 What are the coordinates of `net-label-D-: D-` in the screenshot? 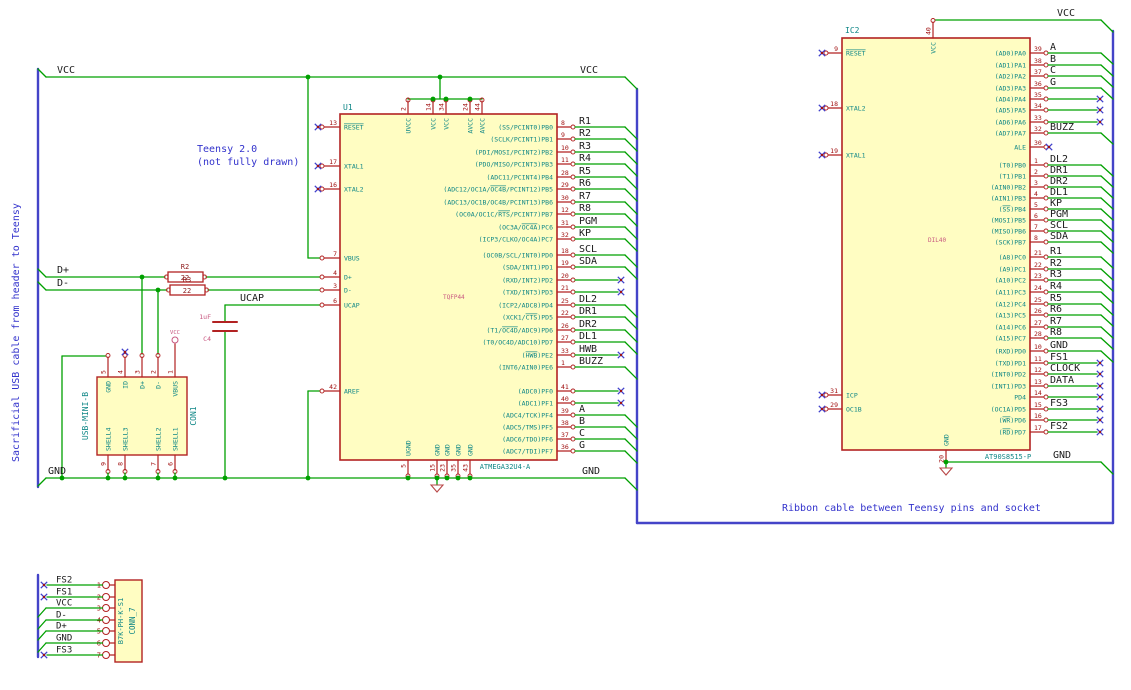 It's located at (61, 616).